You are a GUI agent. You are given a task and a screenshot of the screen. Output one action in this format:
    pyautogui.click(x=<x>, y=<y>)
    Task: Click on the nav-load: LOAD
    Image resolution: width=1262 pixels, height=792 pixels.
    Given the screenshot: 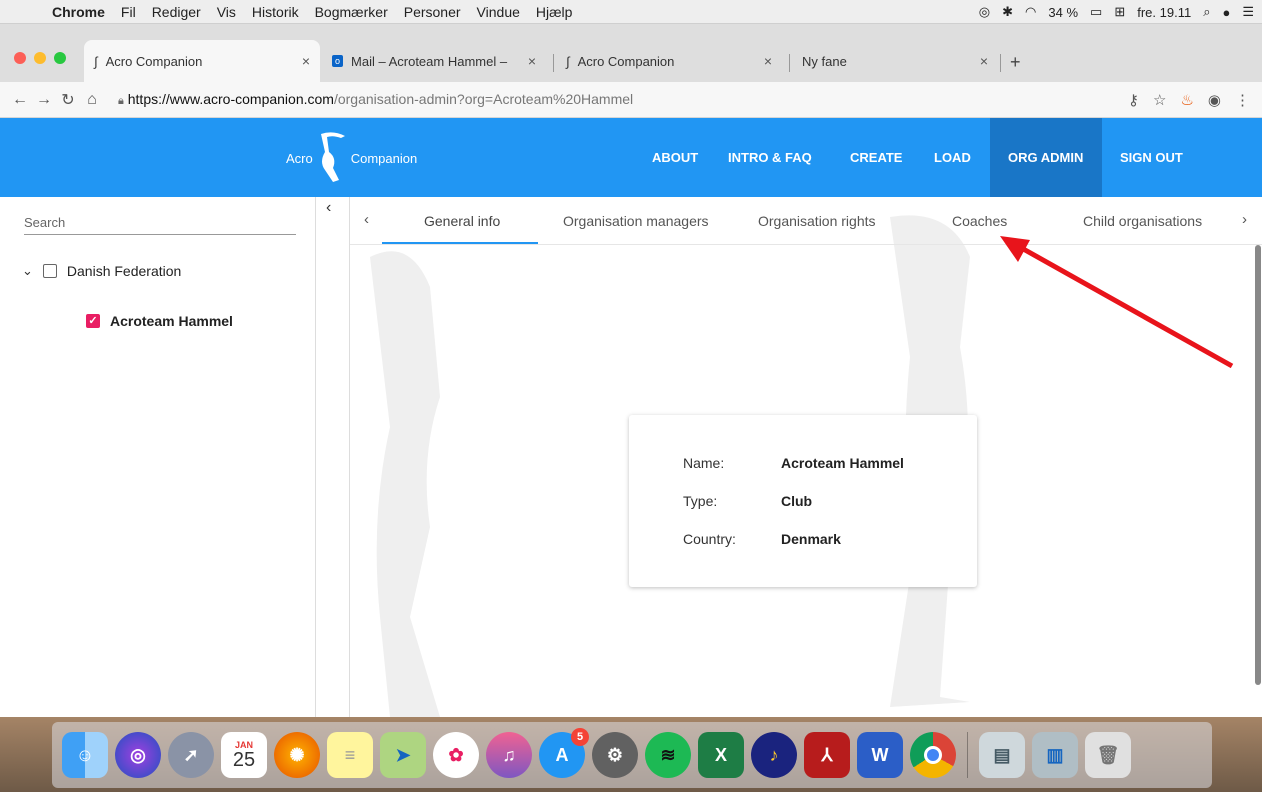 What is the action you would take?
    pyautogui.click(x=952, y=157)
    